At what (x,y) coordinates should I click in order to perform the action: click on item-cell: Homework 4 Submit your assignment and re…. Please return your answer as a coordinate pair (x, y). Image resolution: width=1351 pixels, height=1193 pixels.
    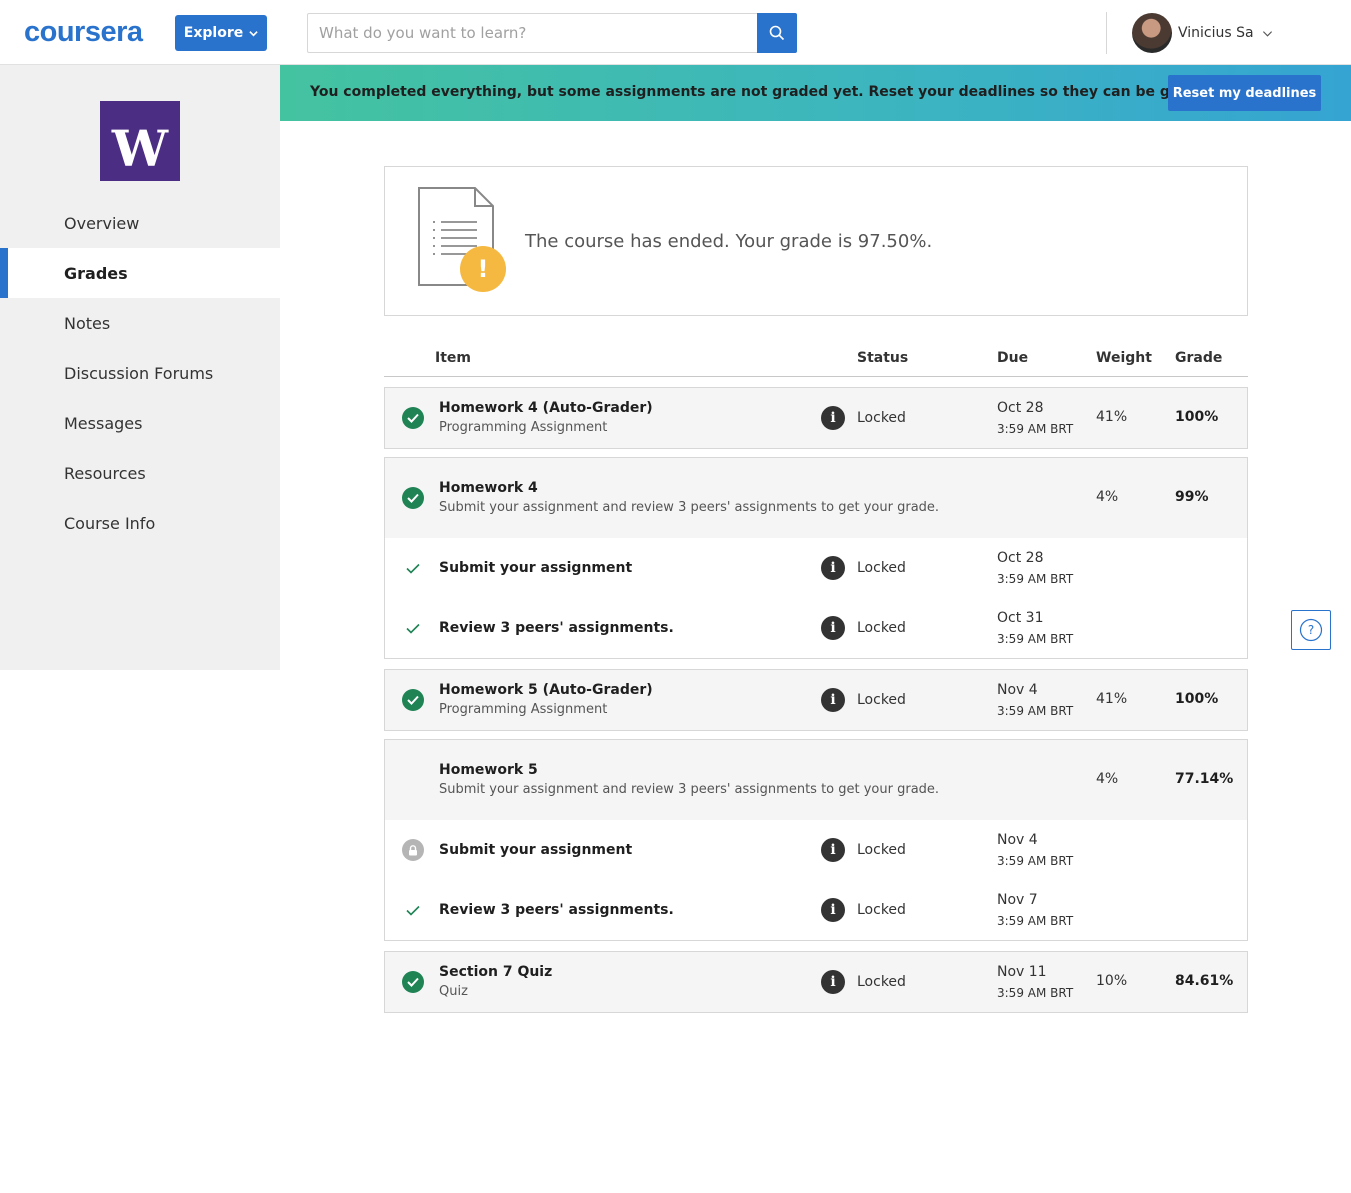
    Looking at the image, I should click on (689, 498).